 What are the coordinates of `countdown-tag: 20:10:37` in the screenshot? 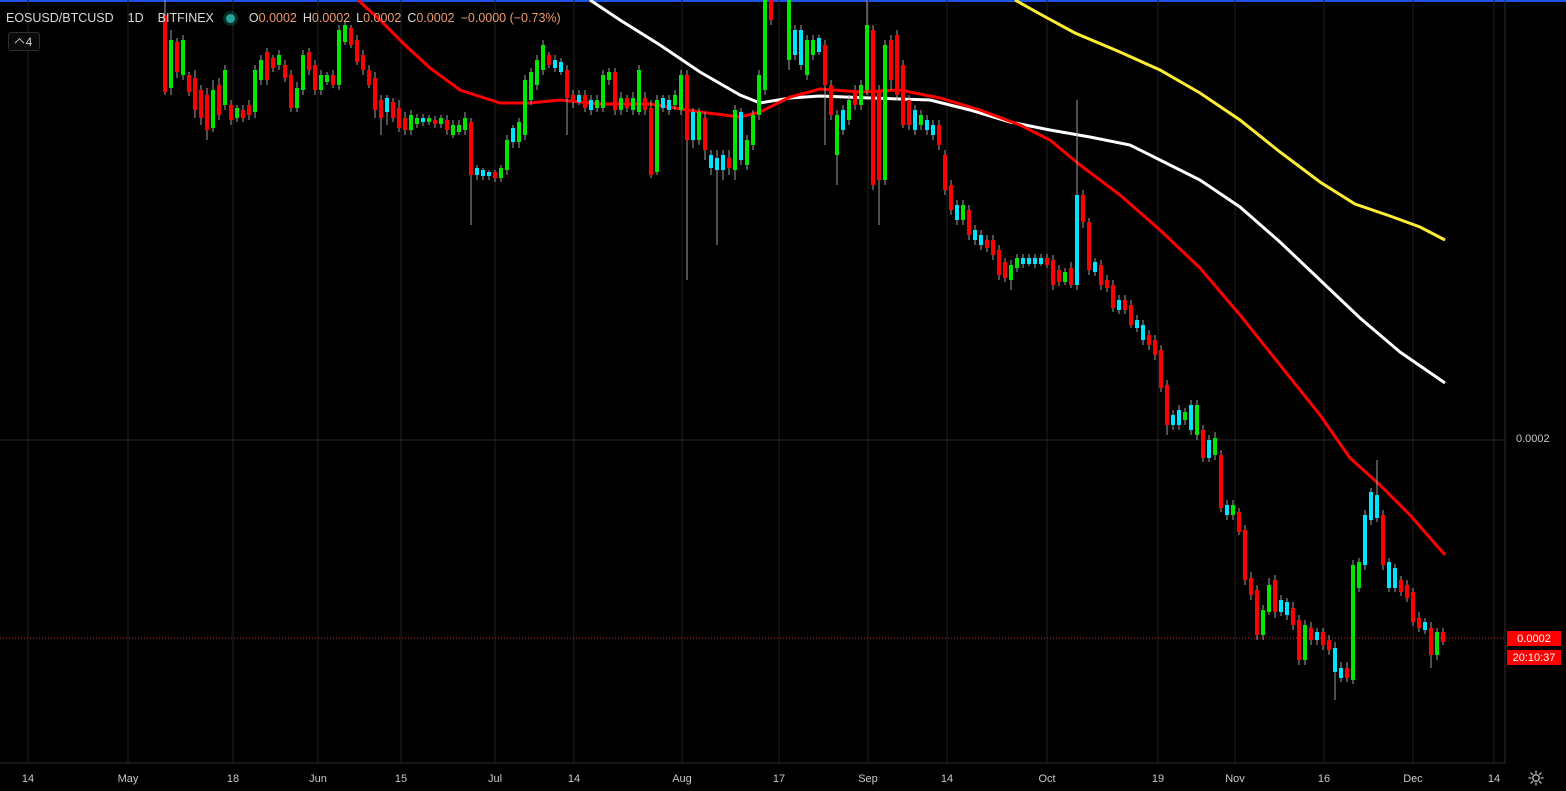 It's located at (1534, 657).